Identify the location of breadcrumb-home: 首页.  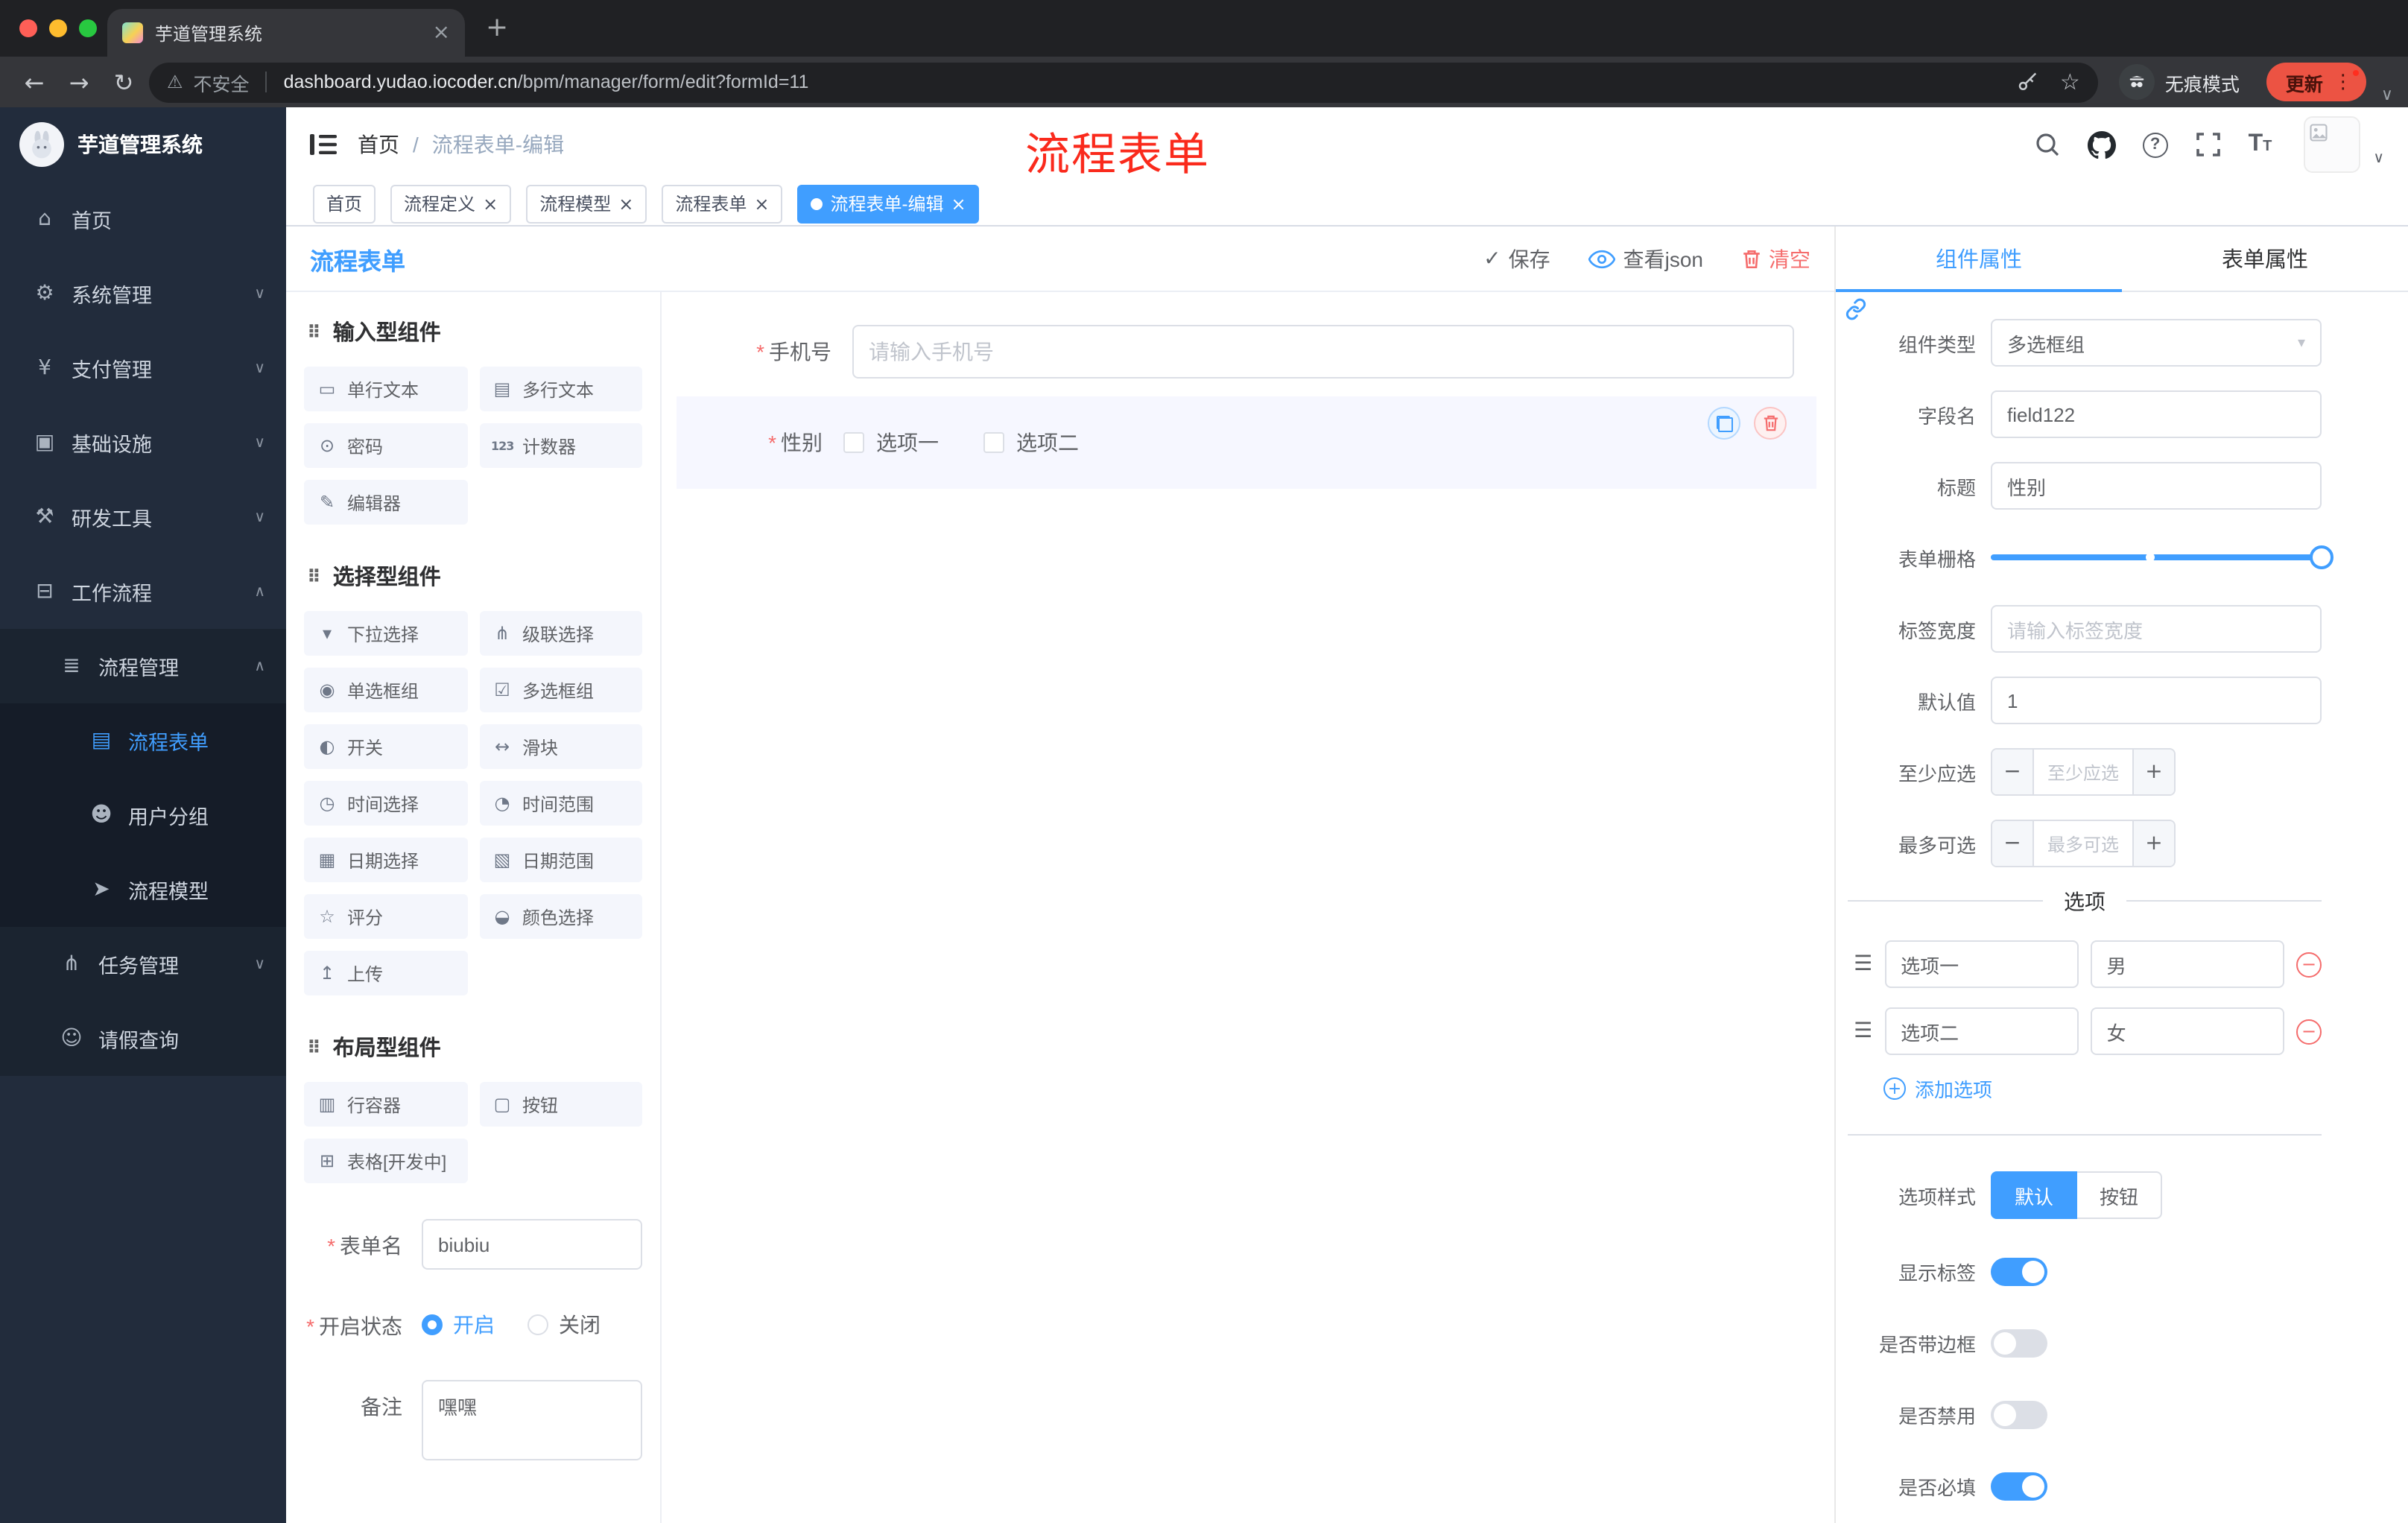
(378, 144).